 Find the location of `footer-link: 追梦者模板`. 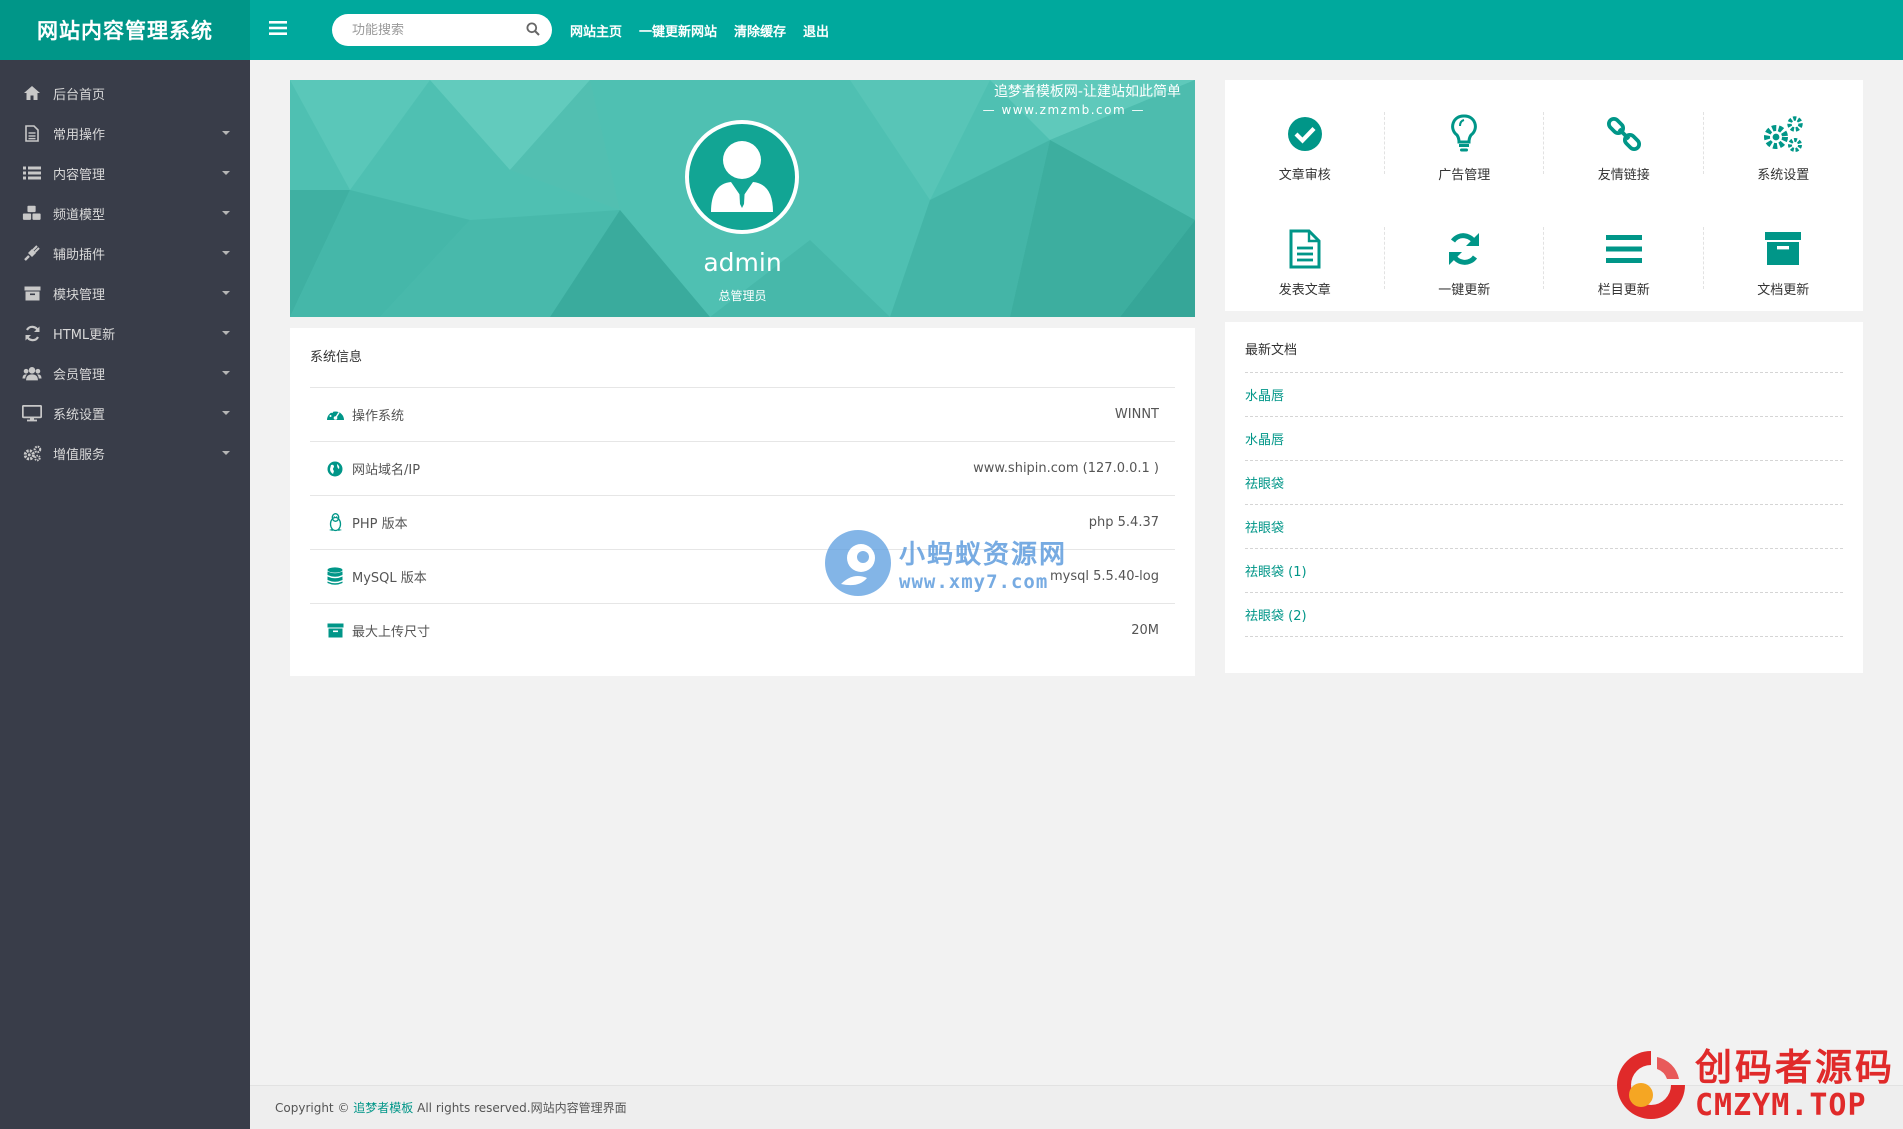

footer-link: 追梦者模板 is located at coordinates (383, 1107).